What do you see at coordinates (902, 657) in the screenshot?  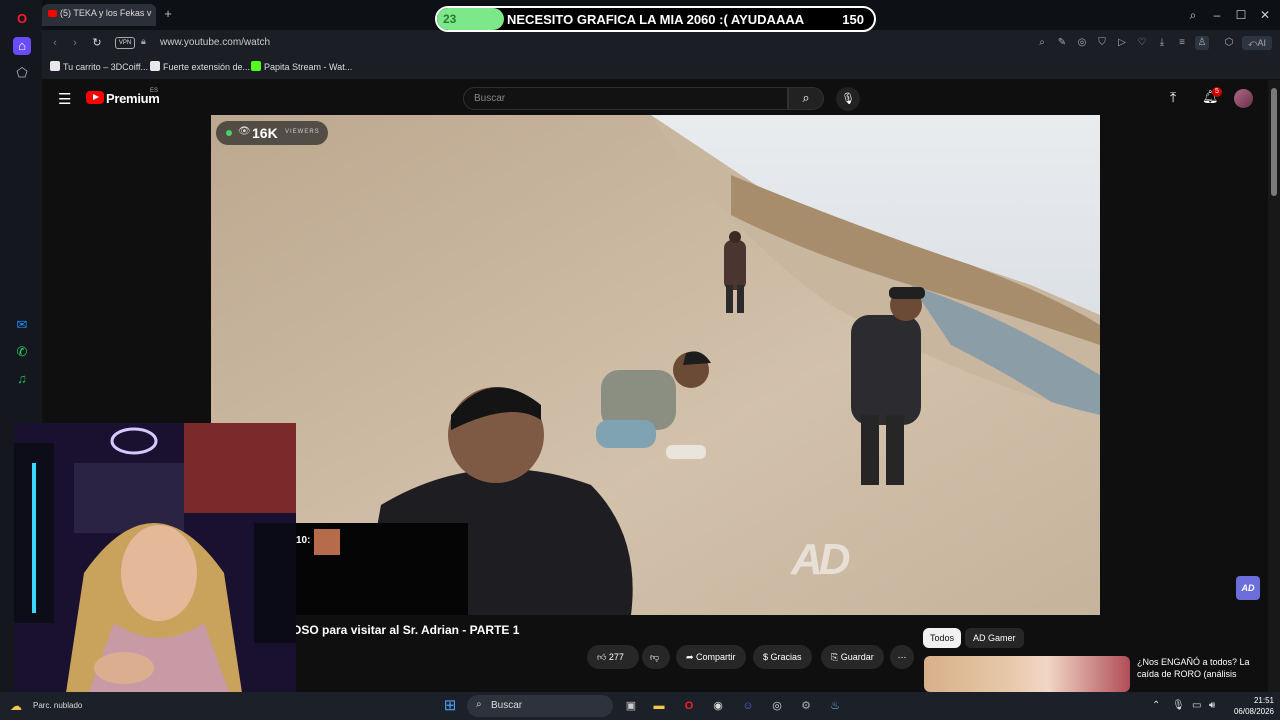 I see `more-actions-button: ⋯` at bounding box center [902, 657].